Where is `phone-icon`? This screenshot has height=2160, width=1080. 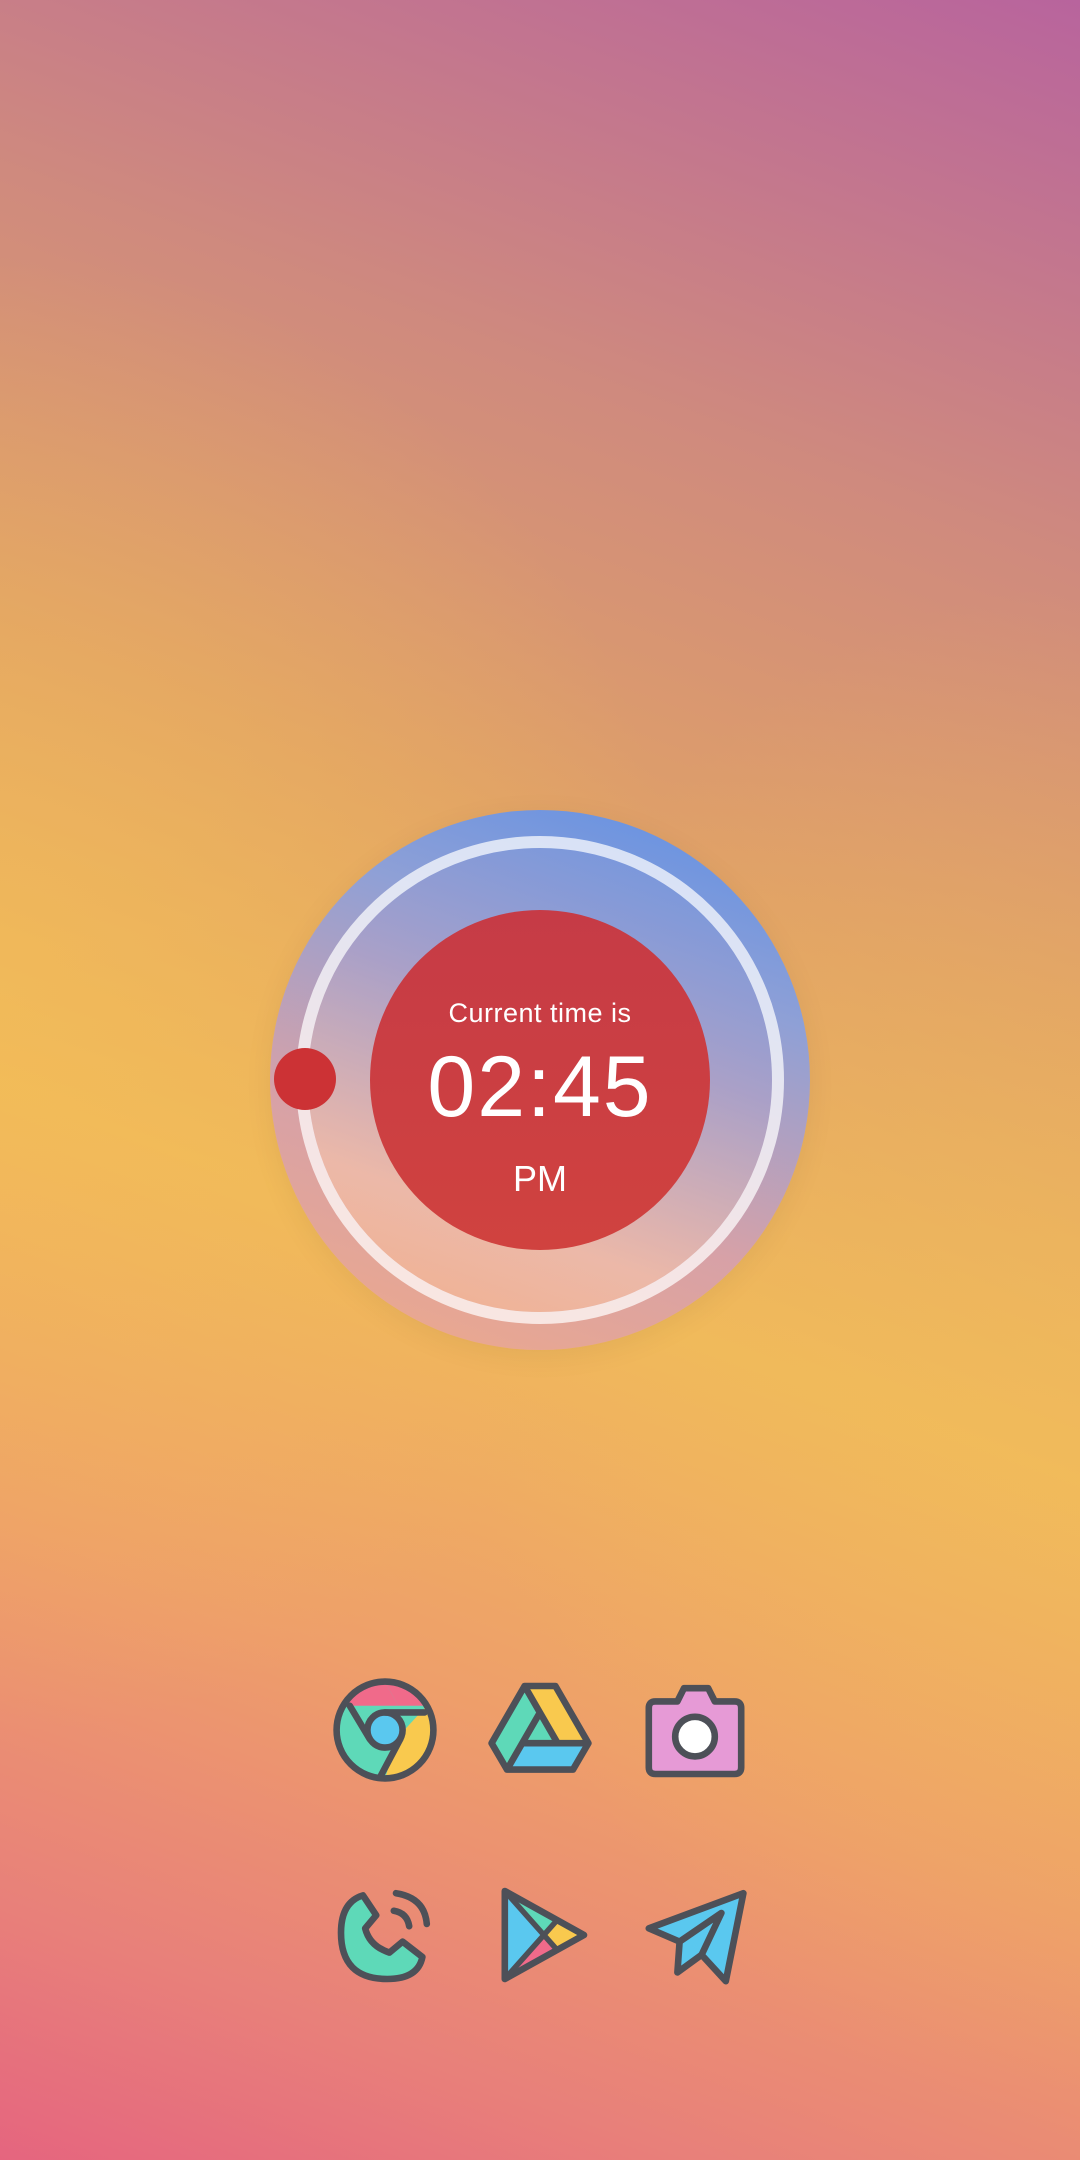 phone-icon is located at coordinates (384, 1936).